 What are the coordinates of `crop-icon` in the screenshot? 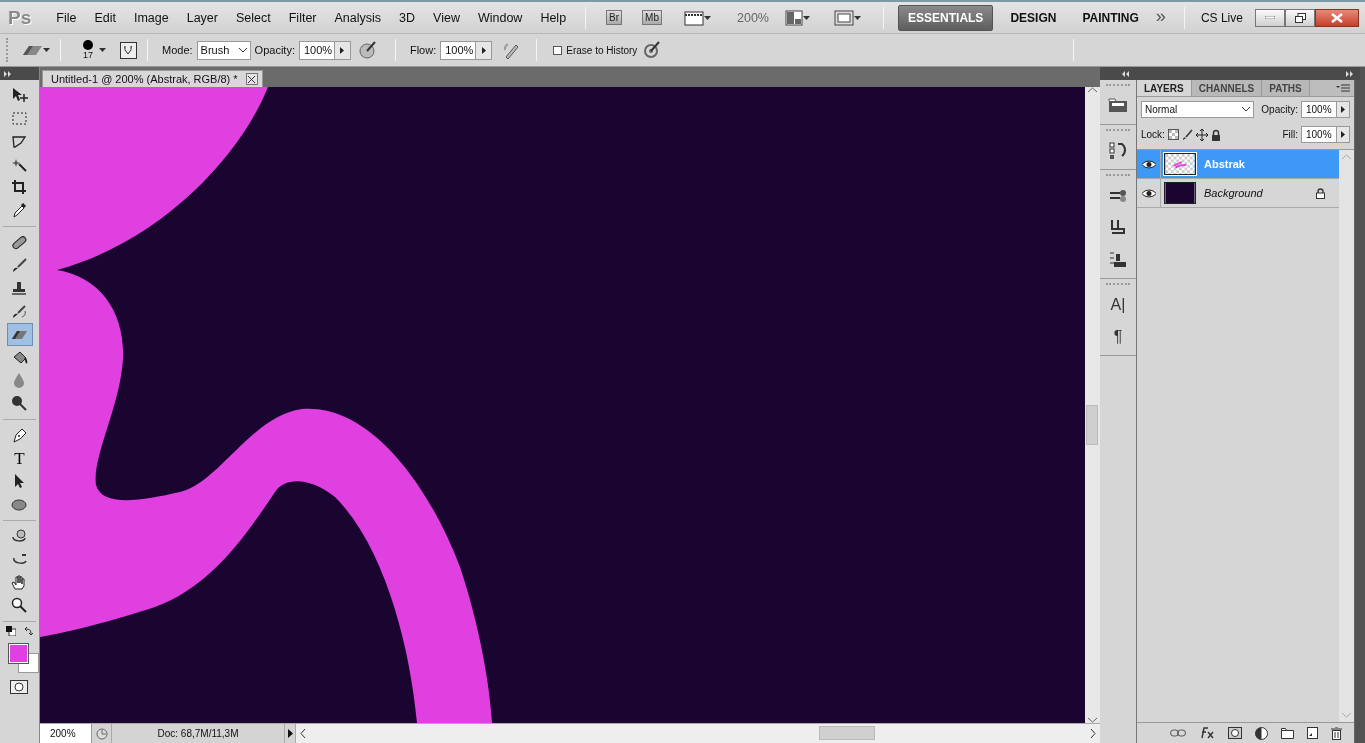 It's located at (19, 187).